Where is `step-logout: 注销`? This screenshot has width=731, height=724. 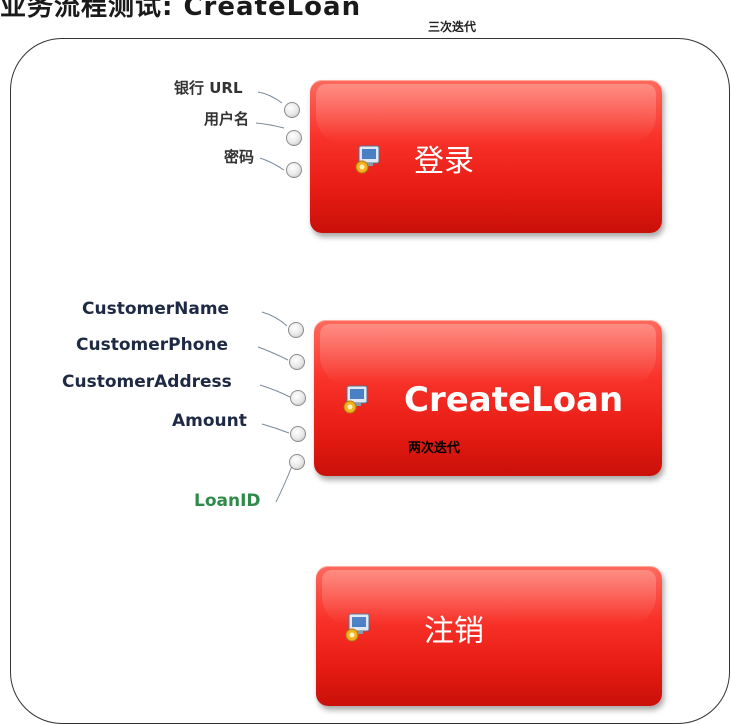
step-logout: 注销 is located at coordinates (489, 636).